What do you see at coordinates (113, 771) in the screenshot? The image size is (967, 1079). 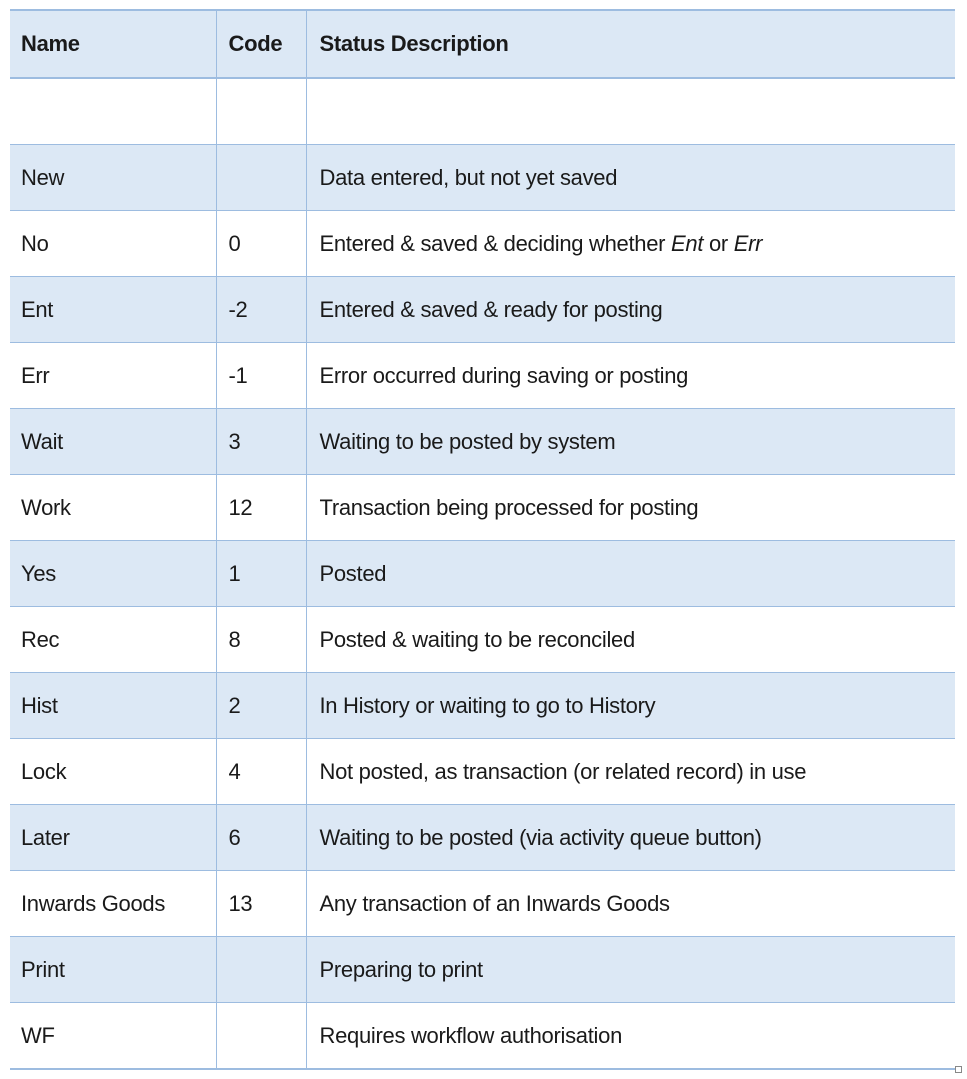 I see `cell-name: Lock` at bounding box center [113, 771].